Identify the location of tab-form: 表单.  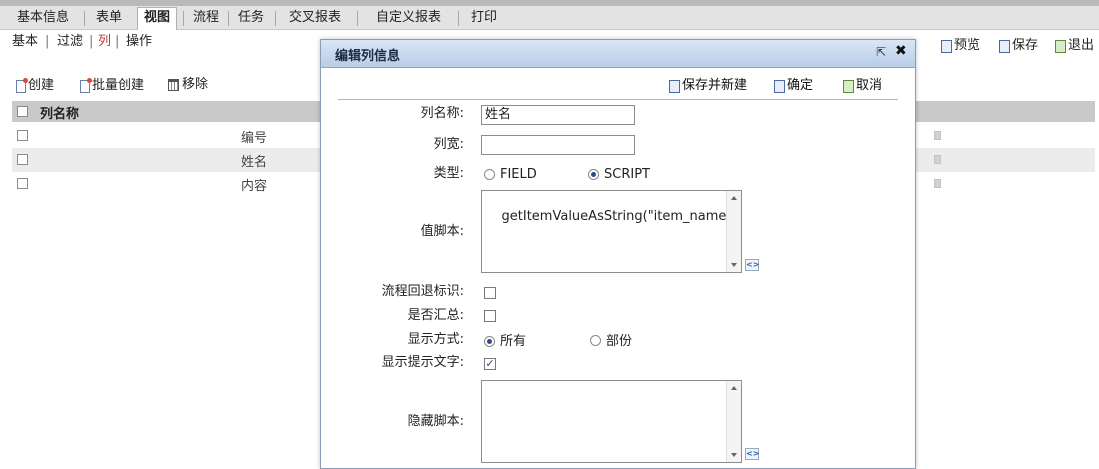
(109, 18).